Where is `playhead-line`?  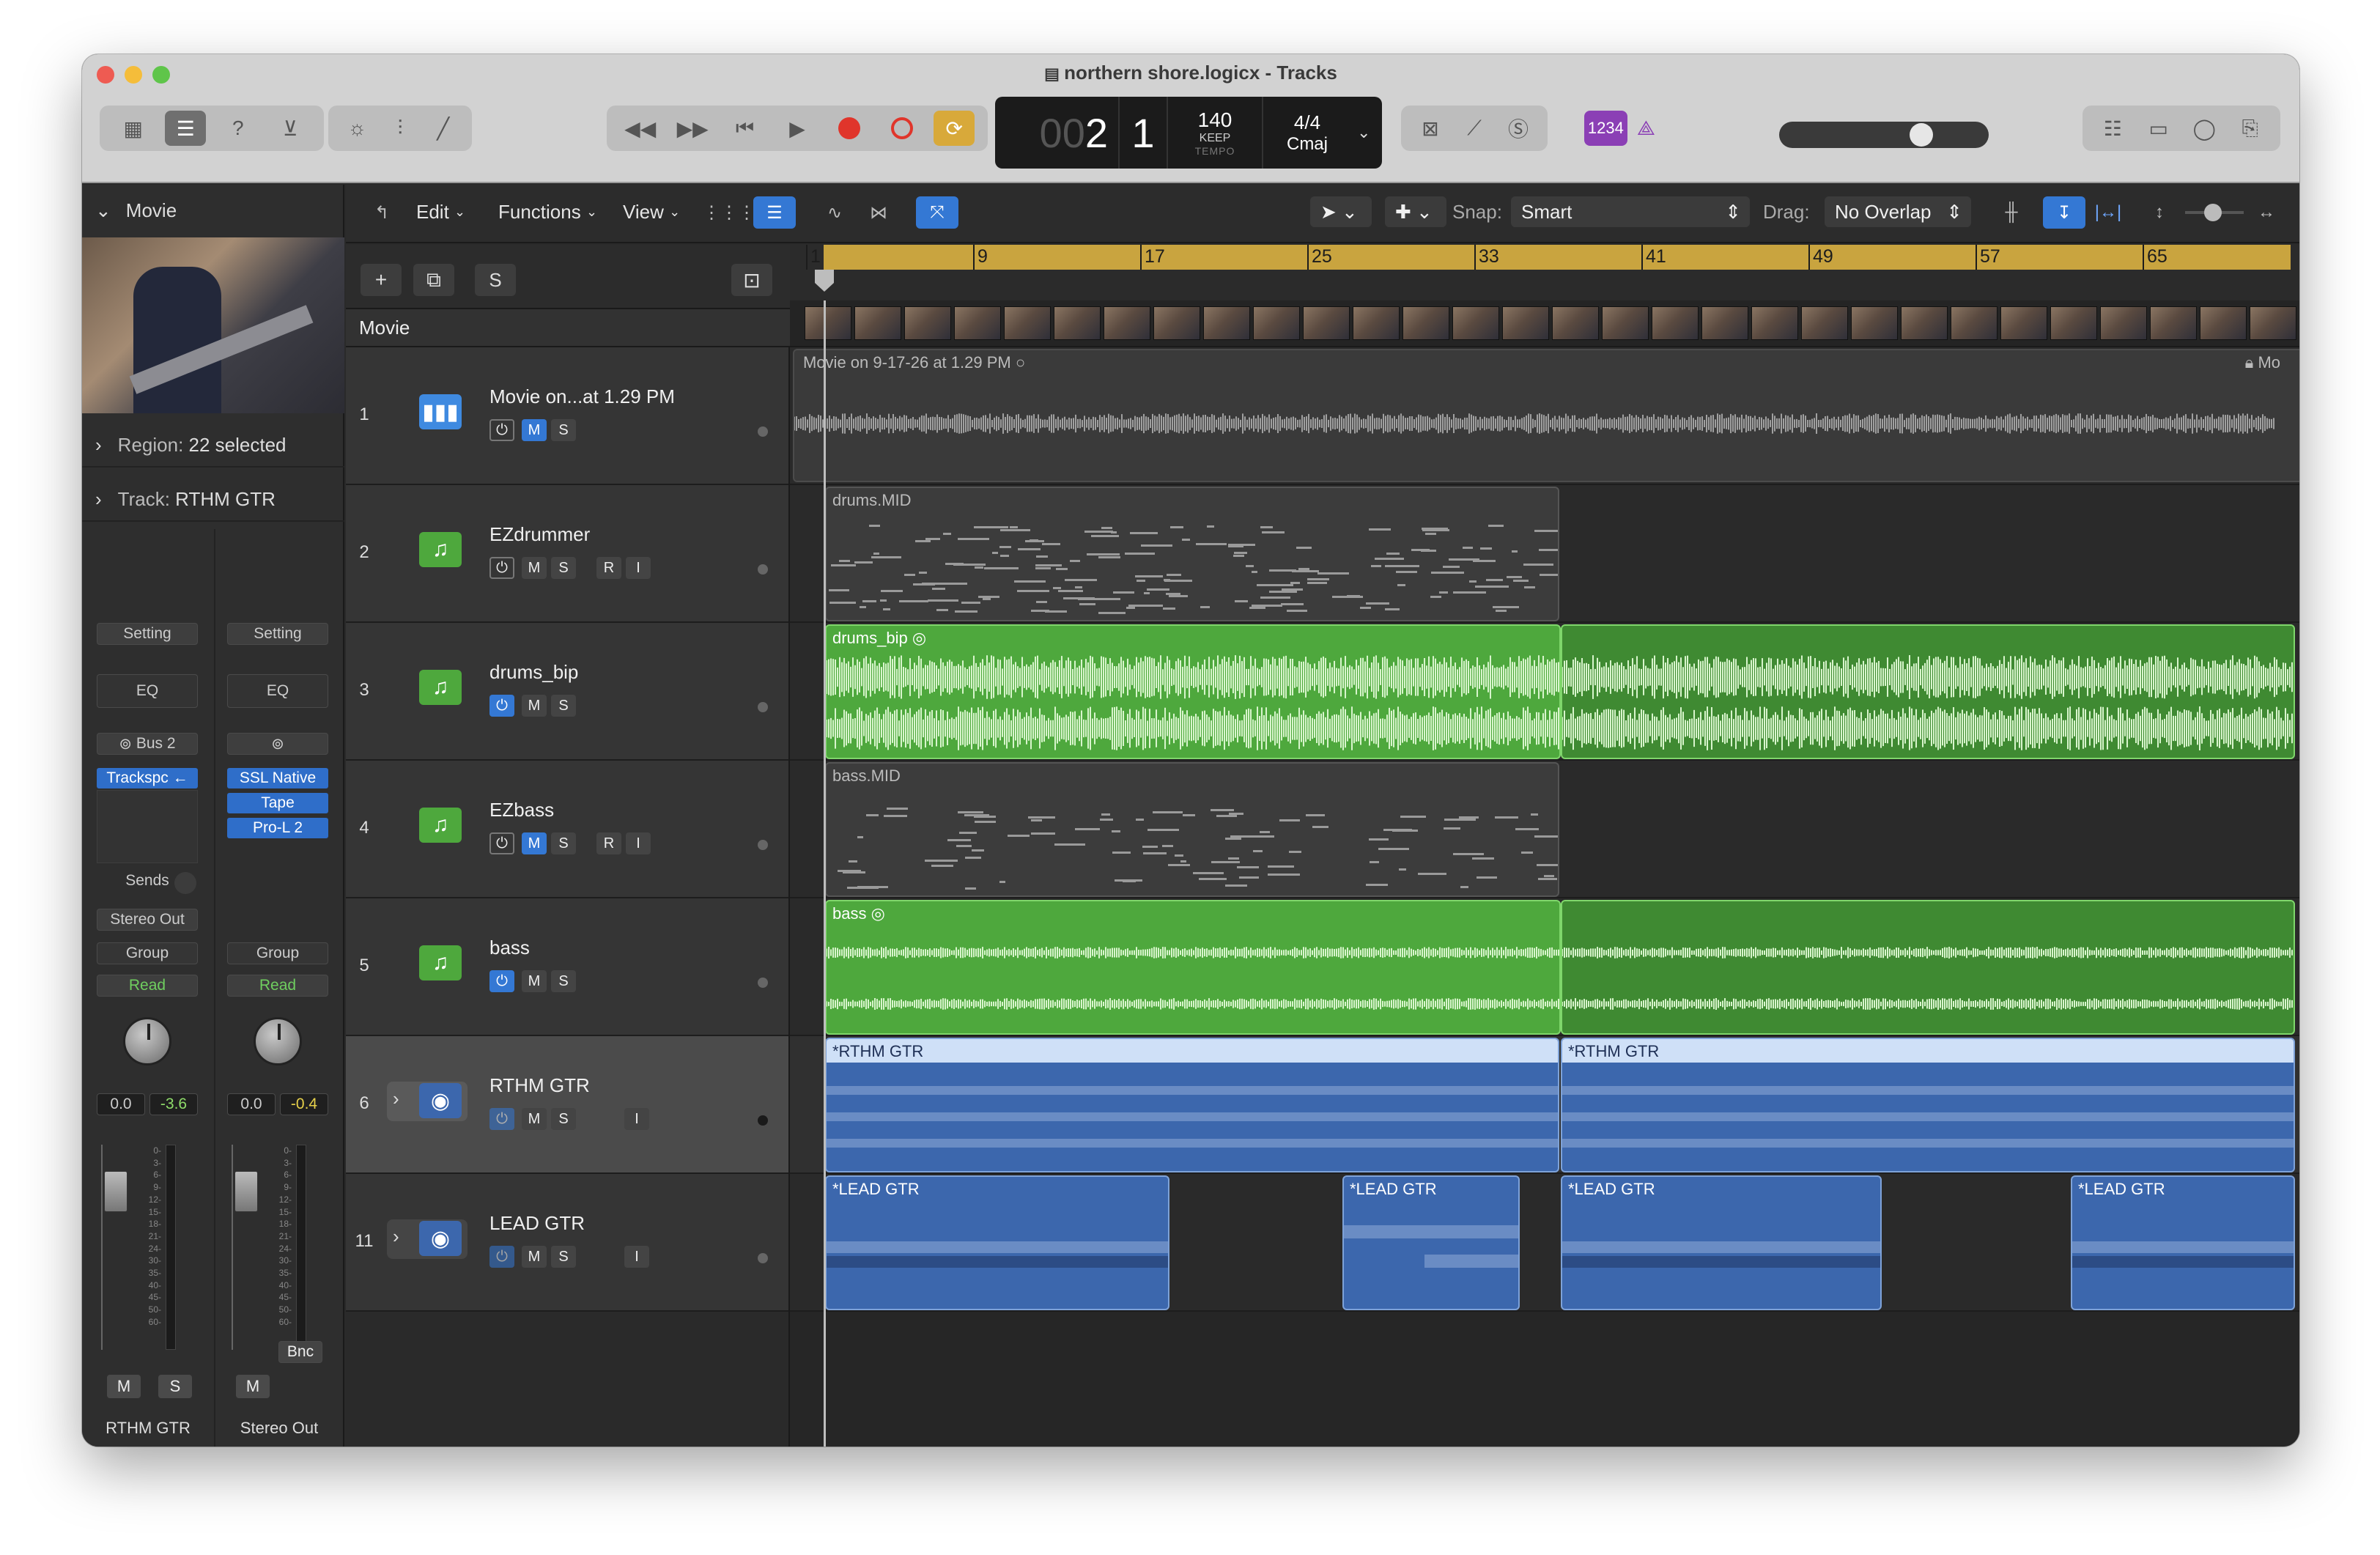 playhead-line is located at coordinates (825, 873).